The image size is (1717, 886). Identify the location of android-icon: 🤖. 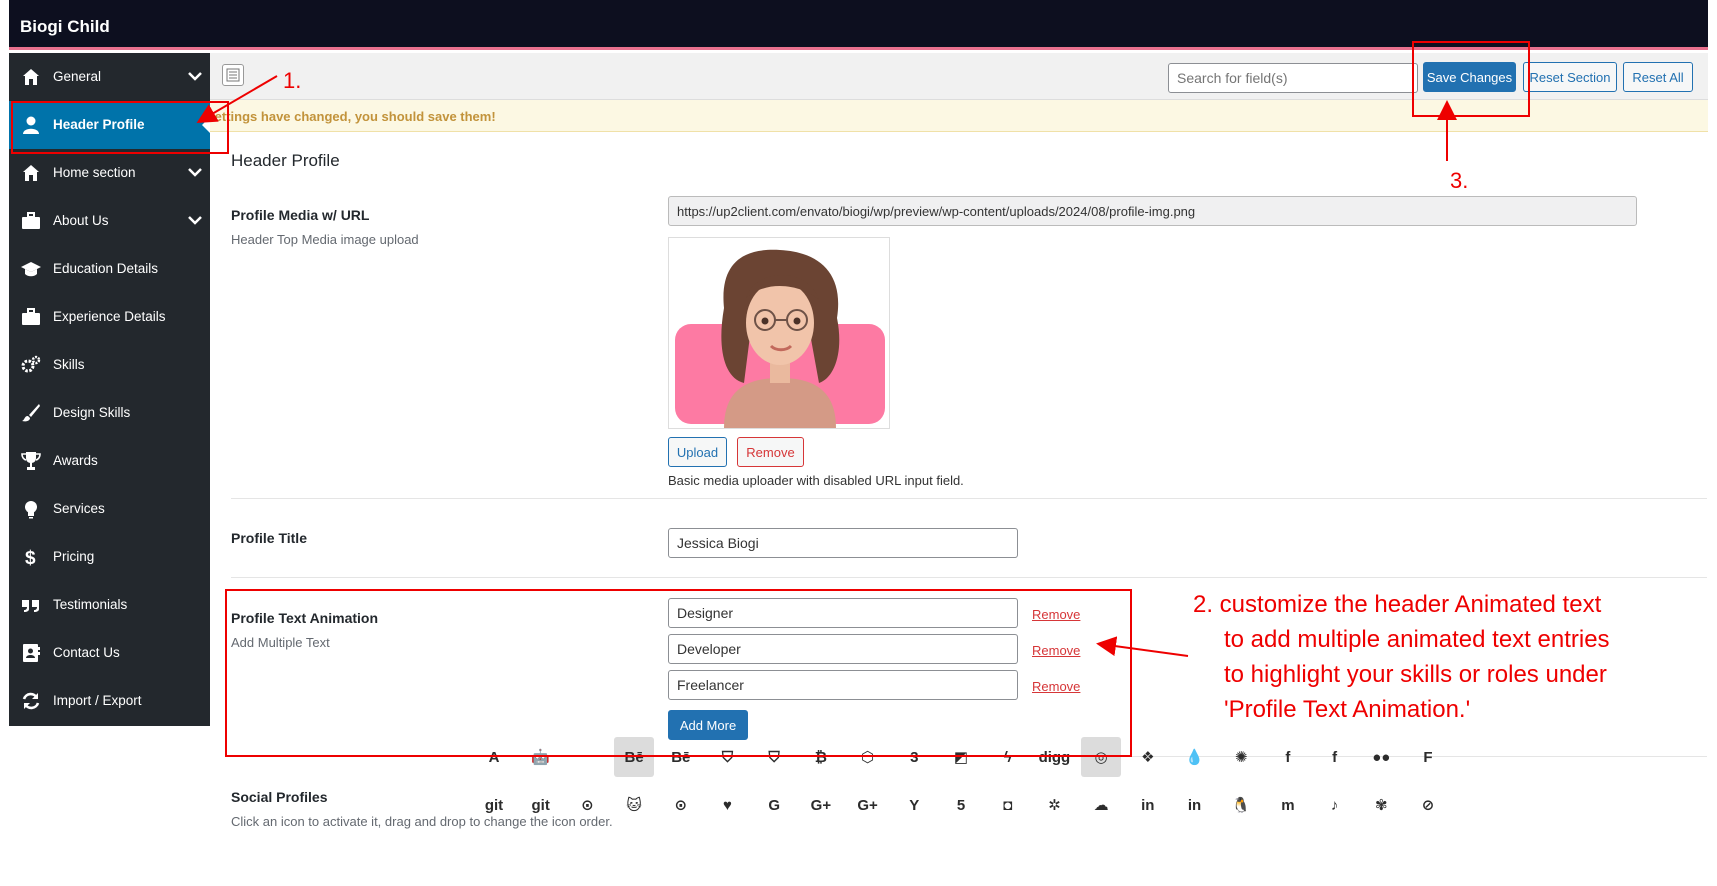
(541, 757).